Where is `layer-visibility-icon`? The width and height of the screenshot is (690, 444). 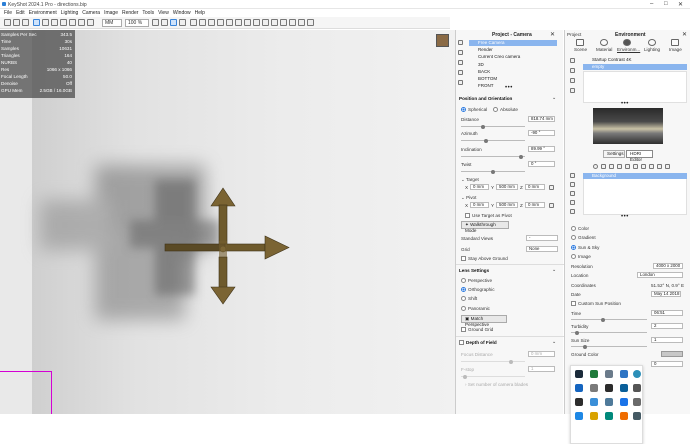 layer-visibility-icon is located at coordinates (572, 202).